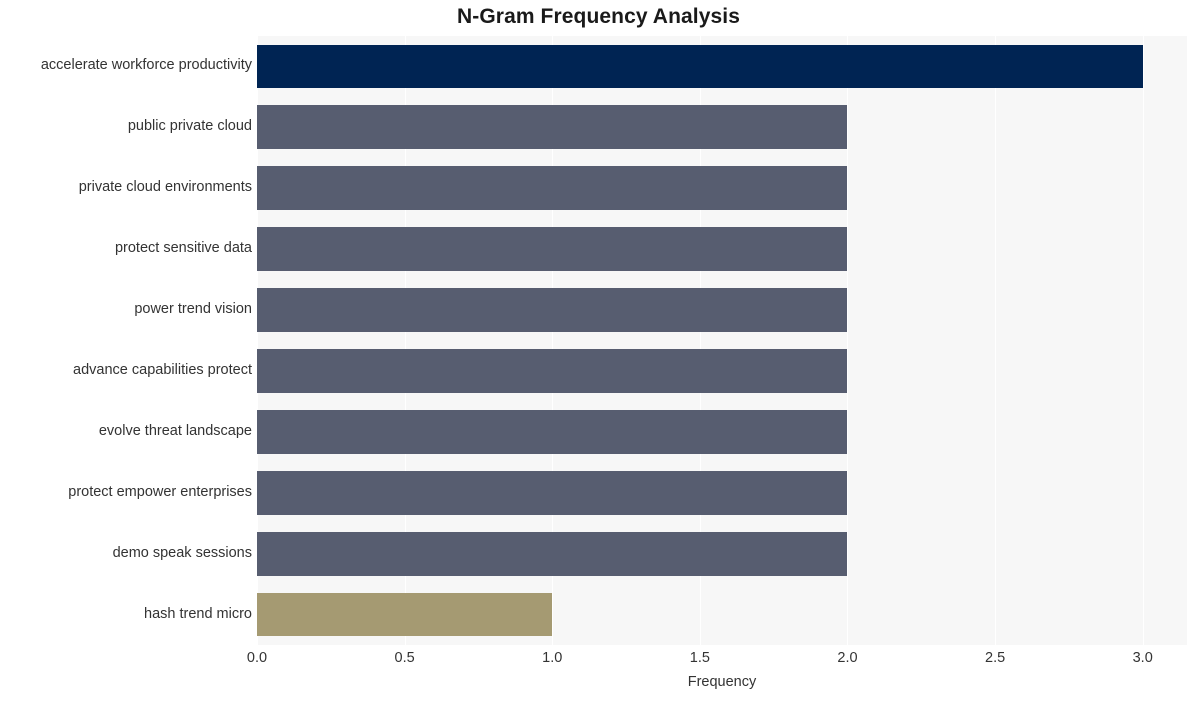  What do you see at coordinates (1142, 658) in the screenshot?
I see `x-axis-tick-label: 3.0` at bounding box center [1142, 658].